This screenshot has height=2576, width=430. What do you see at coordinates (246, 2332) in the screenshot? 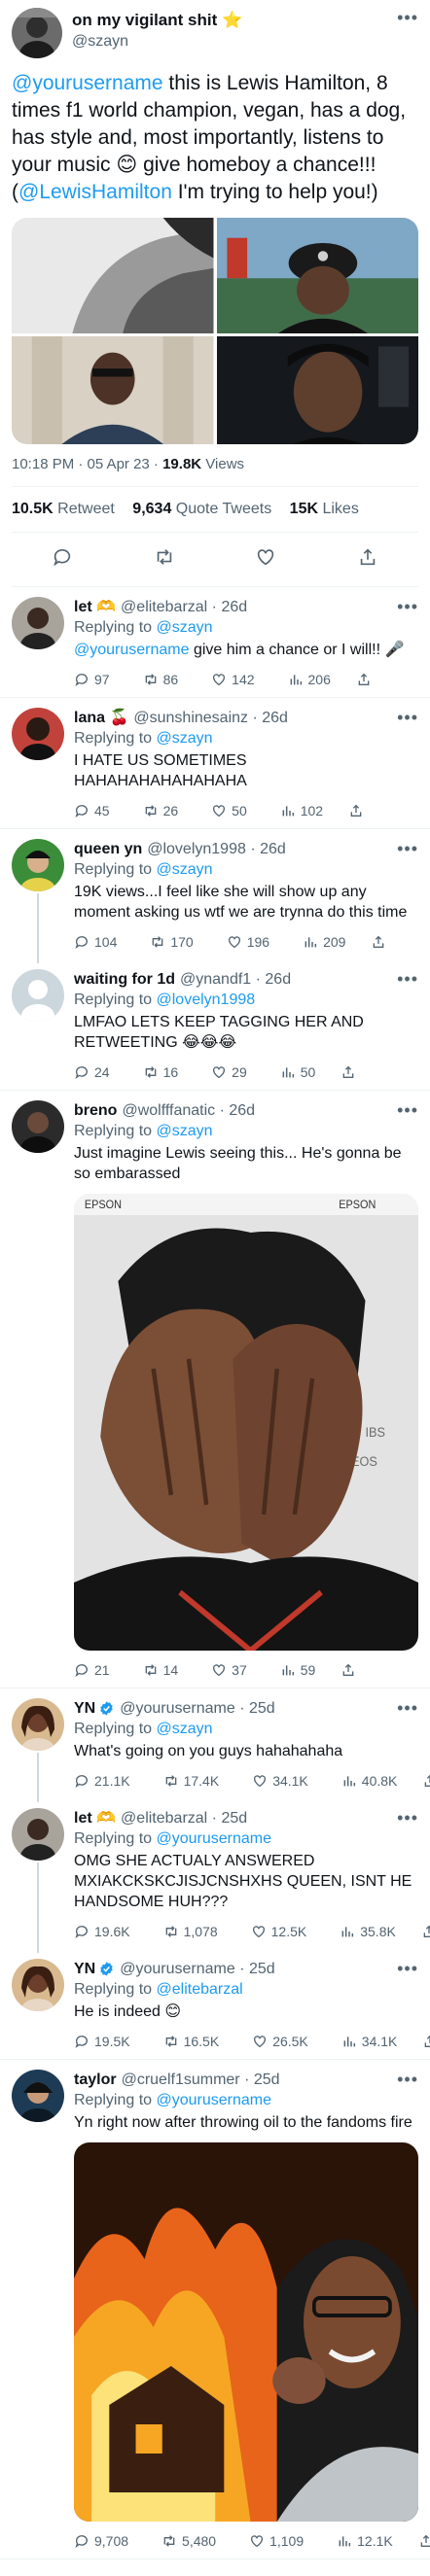
I see `reply-media-photo` at bounding box center [246, 2332].